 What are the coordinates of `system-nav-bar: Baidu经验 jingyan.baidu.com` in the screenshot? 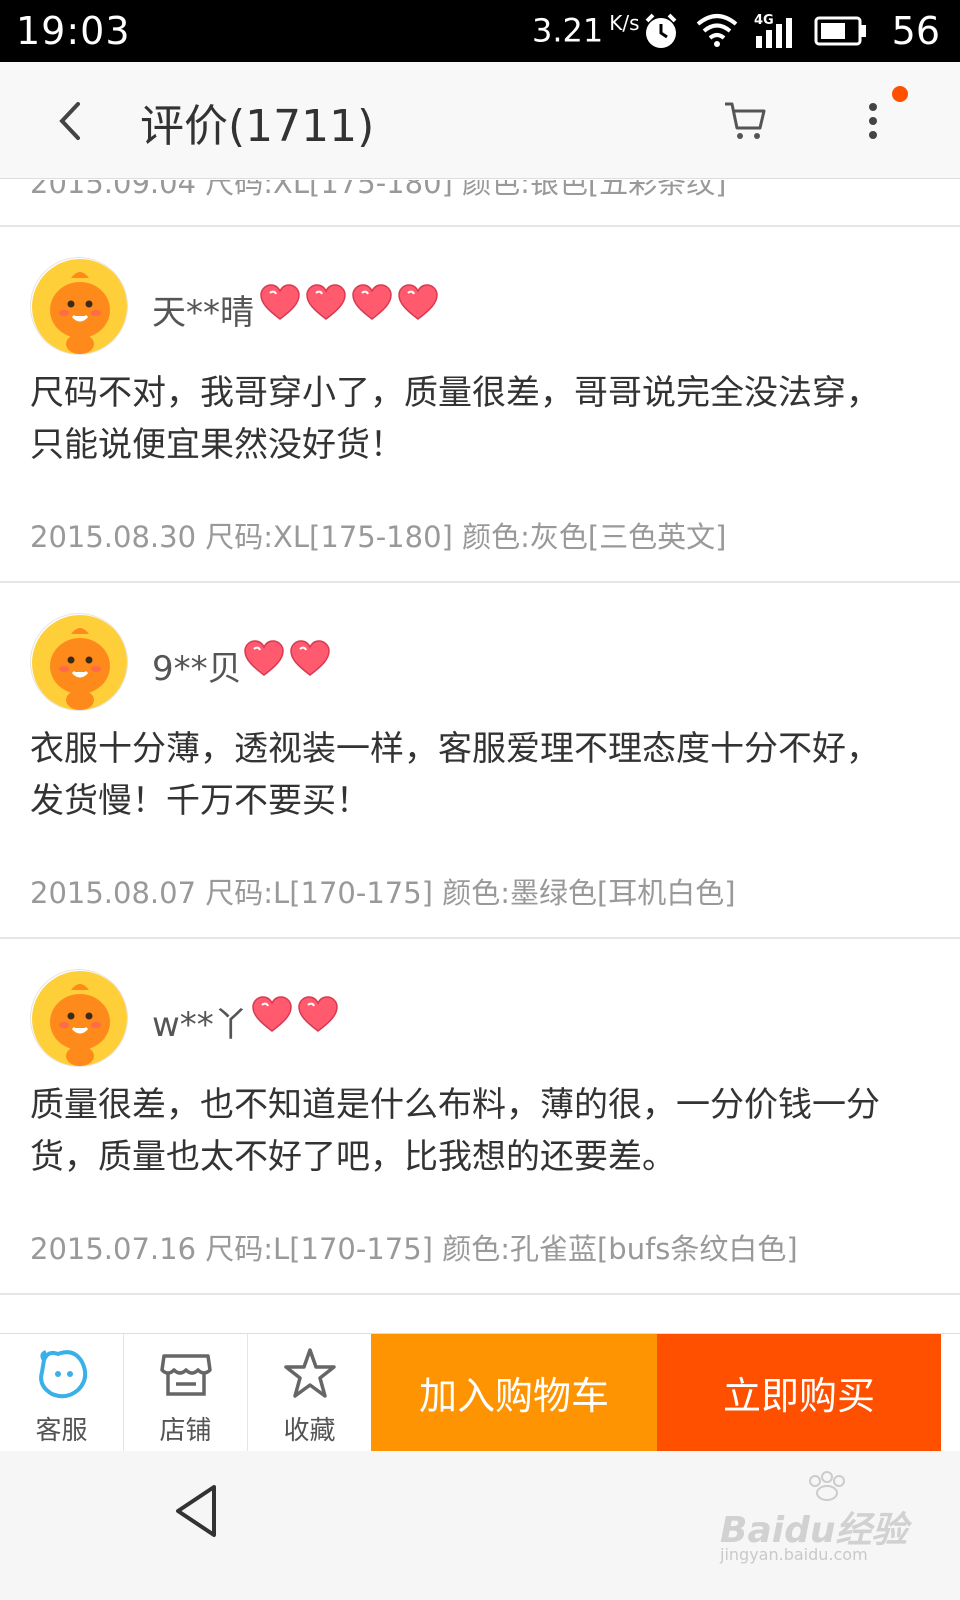 It's located at (480, 1525).